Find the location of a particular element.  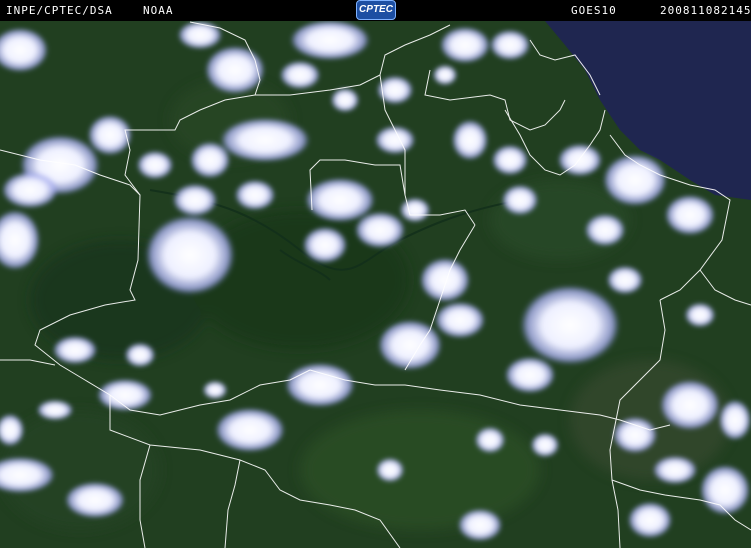

agency-label: NOAA is located at coordinates (158, 10).